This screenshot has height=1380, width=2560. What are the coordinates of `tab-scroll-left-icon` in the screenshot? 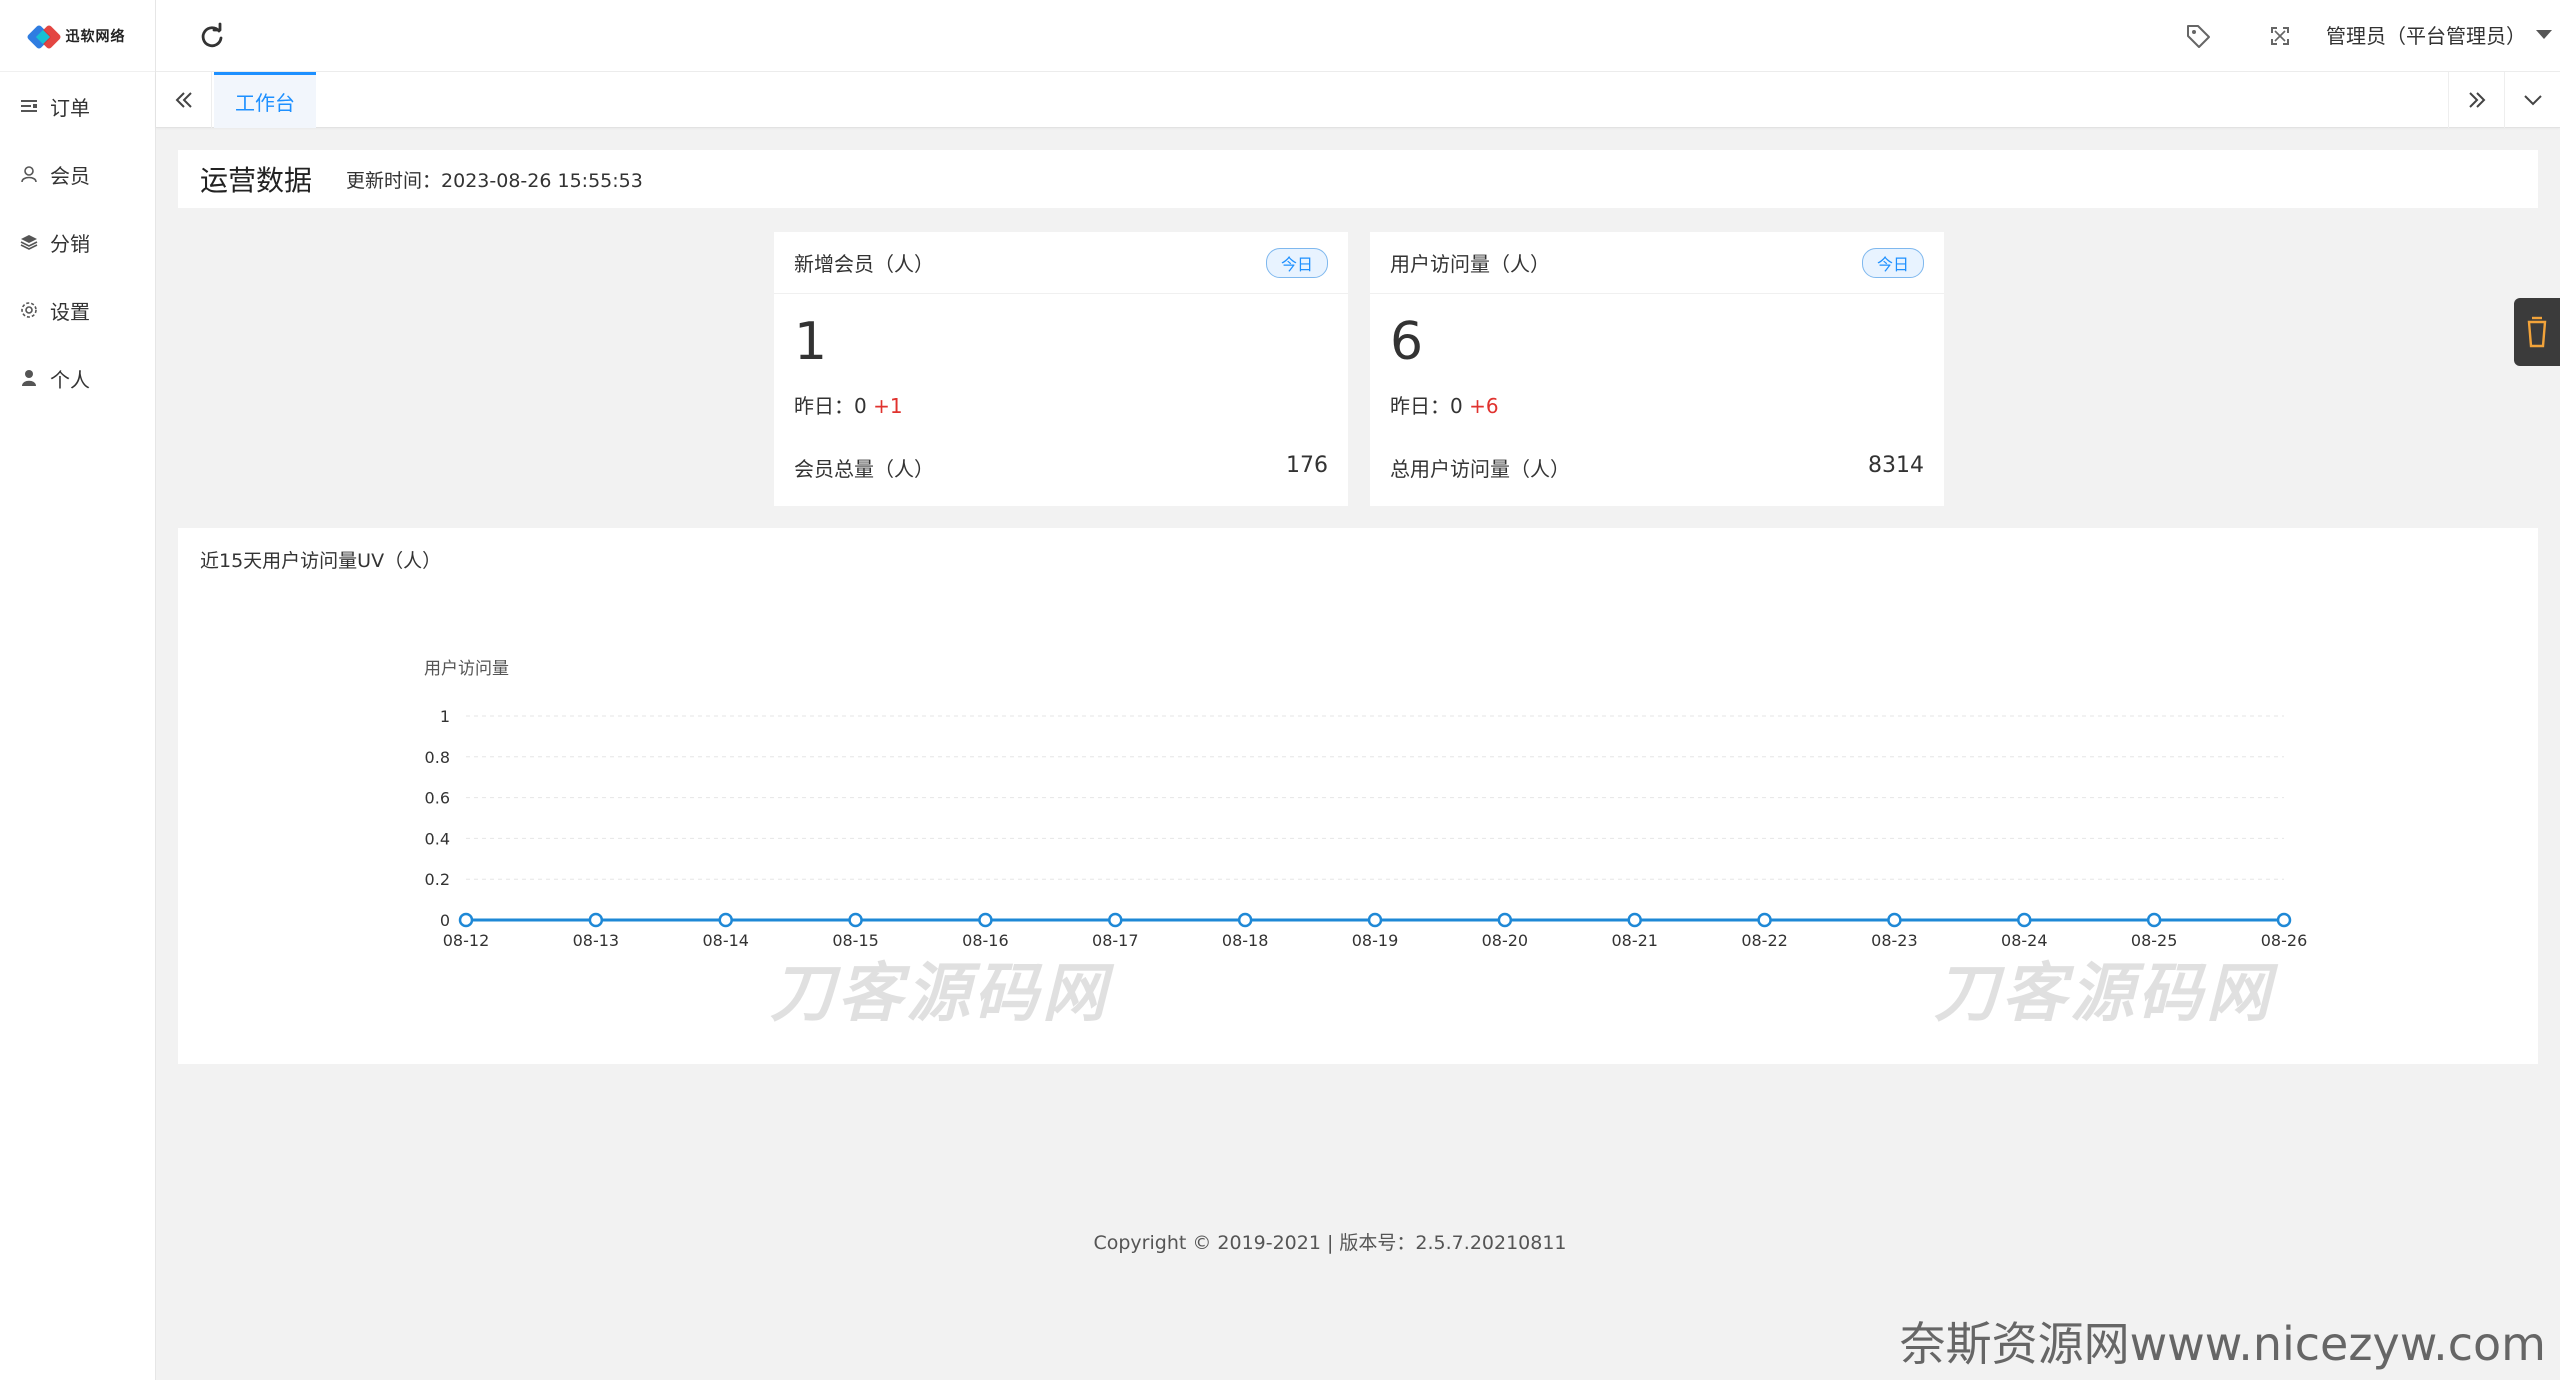 It's located at (184, 100).